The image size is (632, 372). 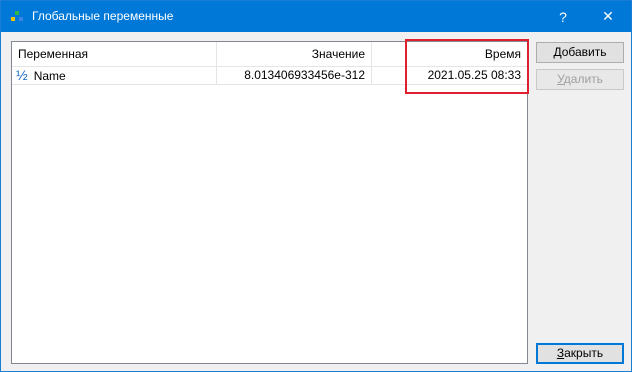 What do you see at coordinates (584, 52) in the screenshot?
I see `add-button-label: обавить` at bounding box center [584, 52].